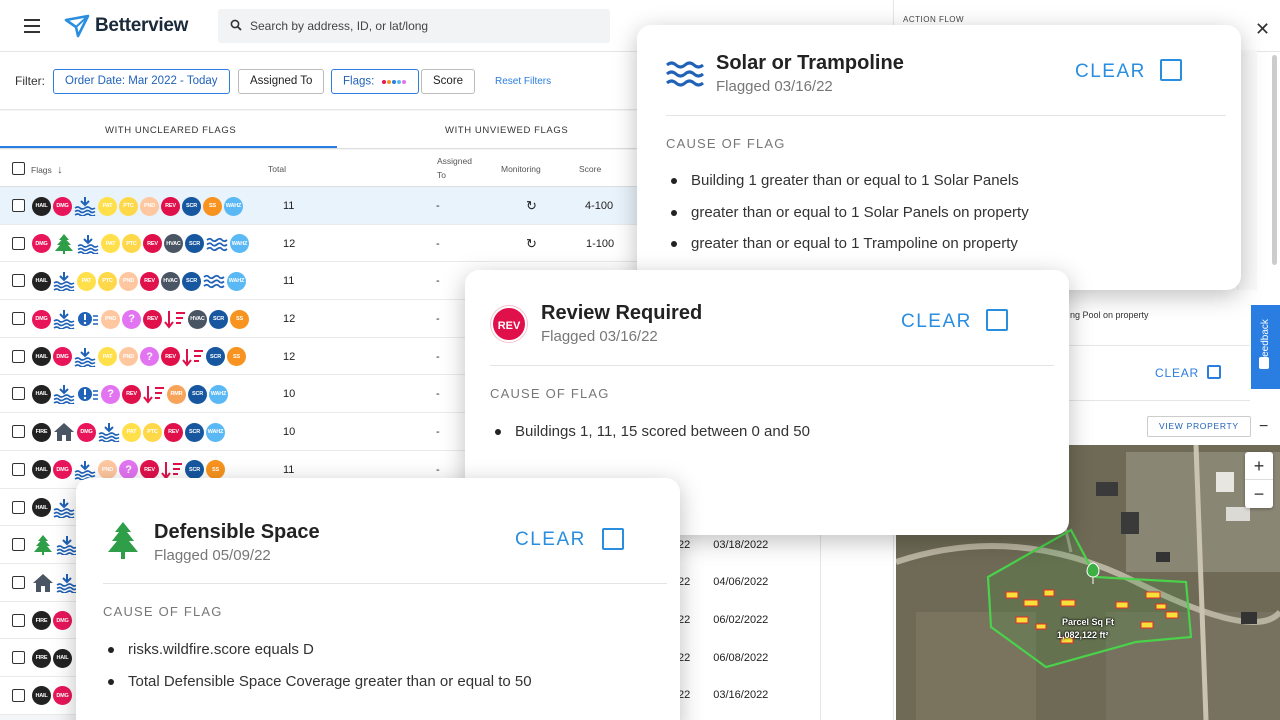 The image size is (1280, 720). What do you see at coordinates (1274, 160) in the screenshot?
I see `scrollbar` at bounding box center [1274, 160].